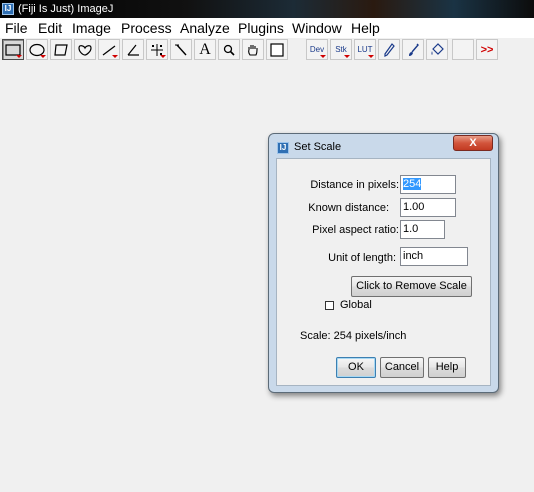  Describe the element at coordinates (157, 49) in the screenshot. I see `multipoint-tool-button` at that location.